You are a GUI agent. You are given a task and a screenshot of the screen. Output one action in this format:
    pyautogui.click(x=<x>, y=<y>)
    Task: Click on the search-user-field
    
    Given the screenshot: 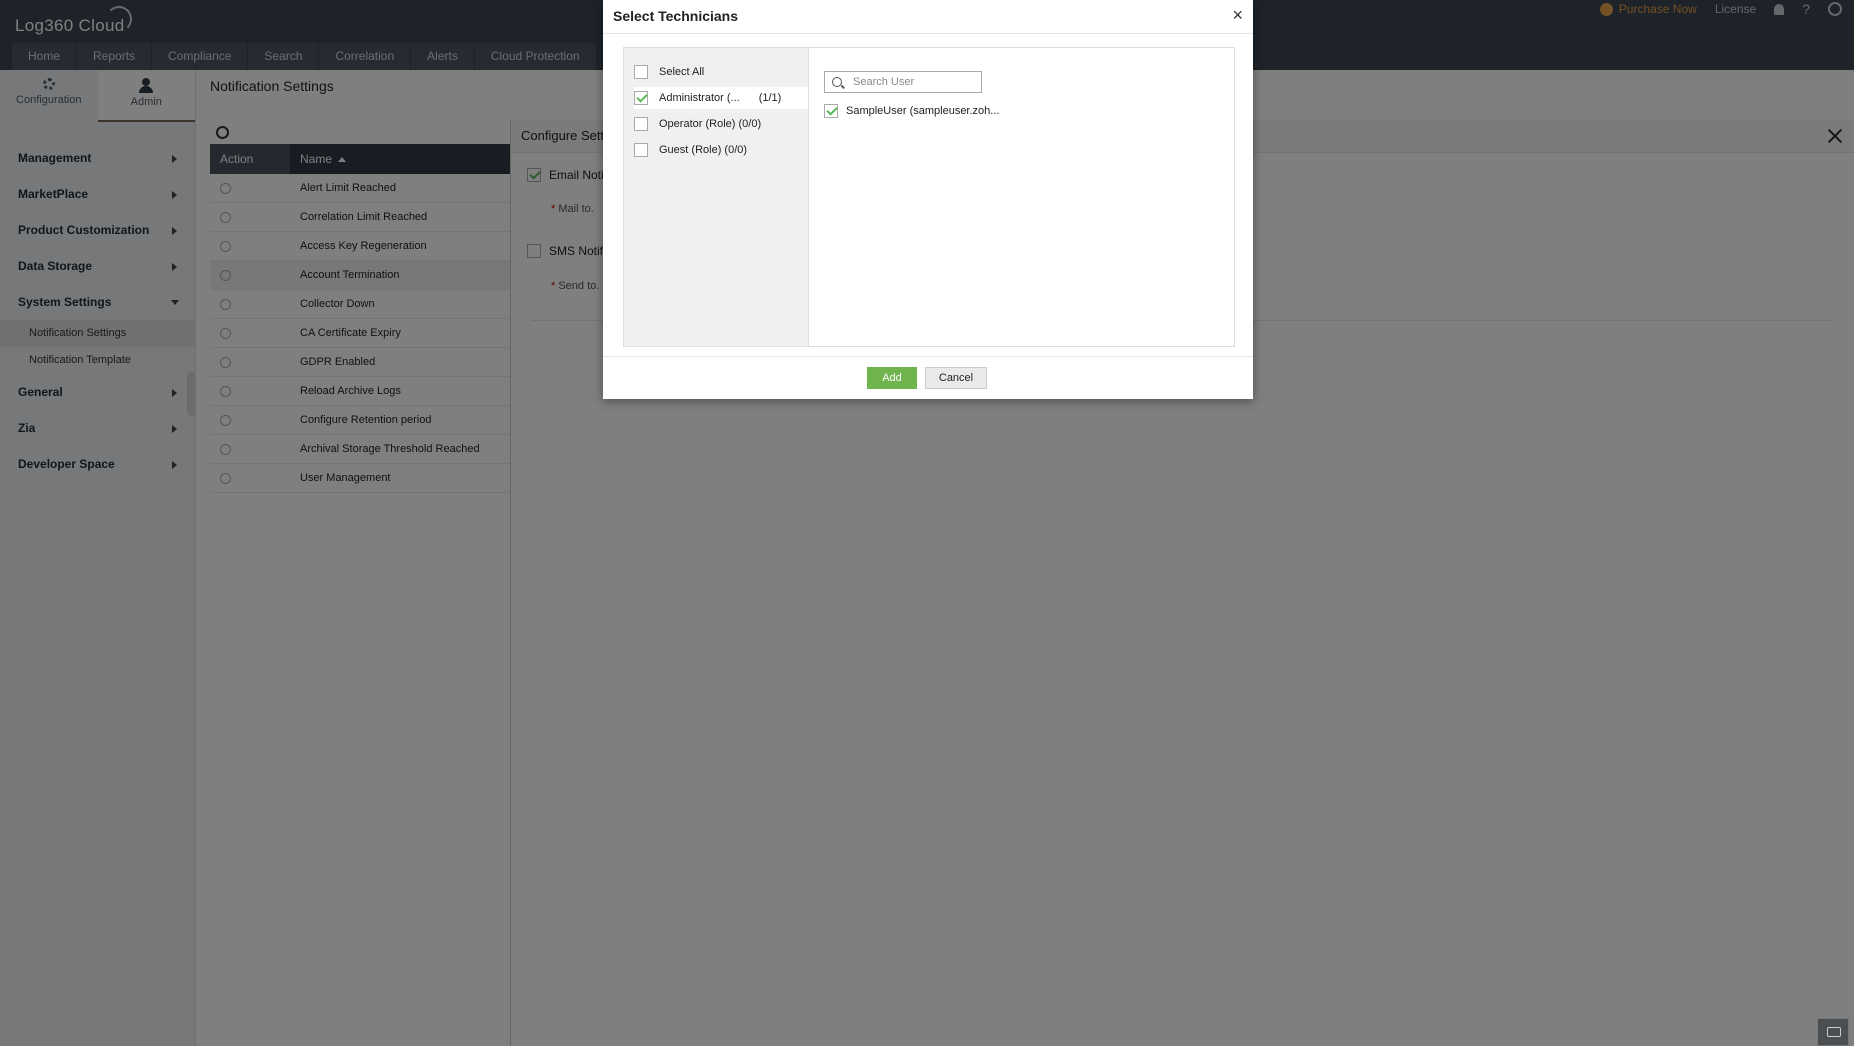 What is the action you would take?
    pyautogui.click(x=903, y=82)
    